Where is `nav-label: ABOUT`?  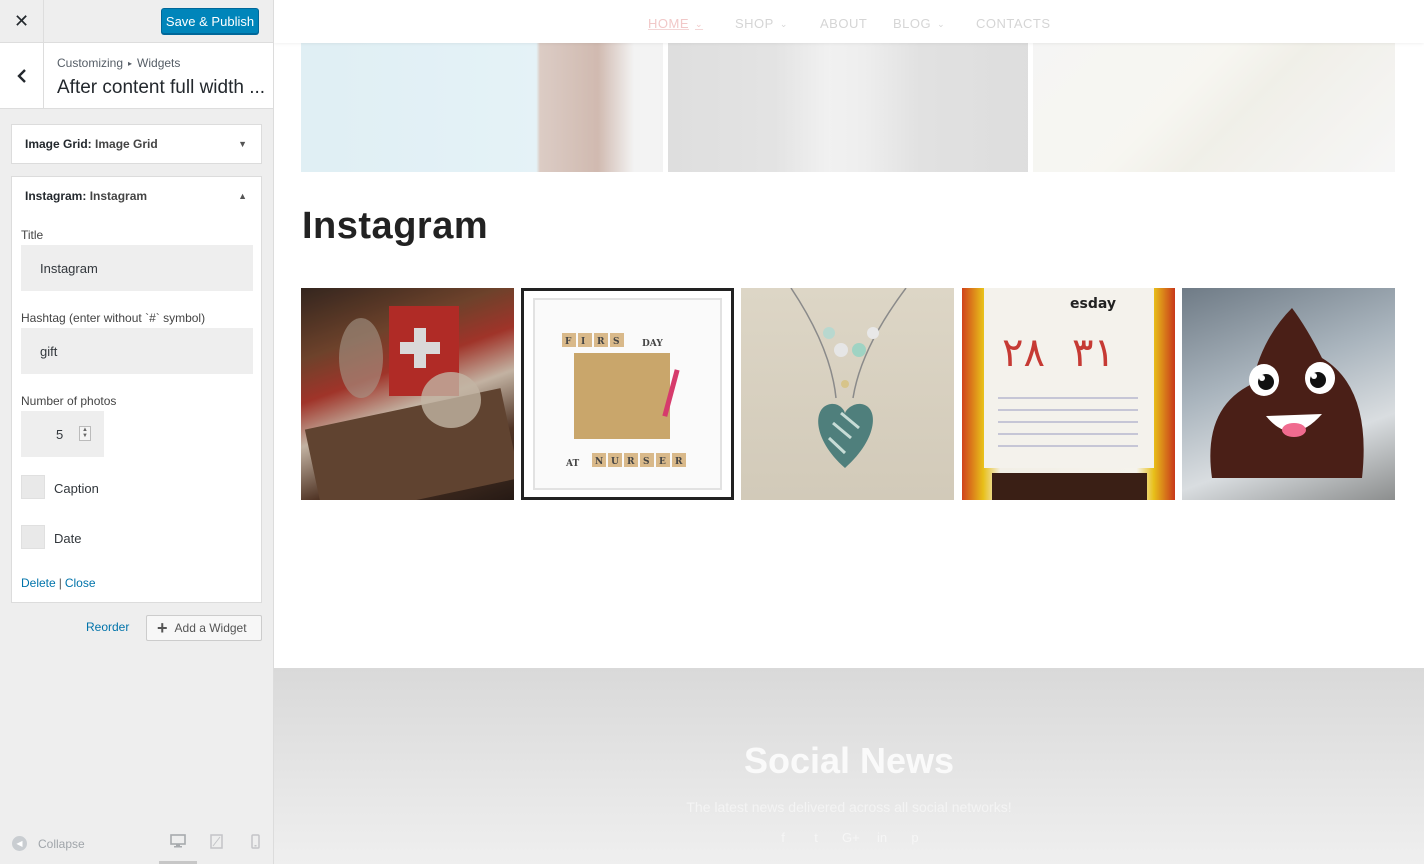
nav-label: ABOUT is located at coordinates (844, 23).